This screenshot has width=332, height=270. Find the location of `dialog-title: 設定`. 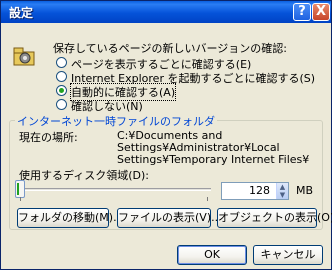

dialog-title: 設定 is located at coordinates (21, 13).